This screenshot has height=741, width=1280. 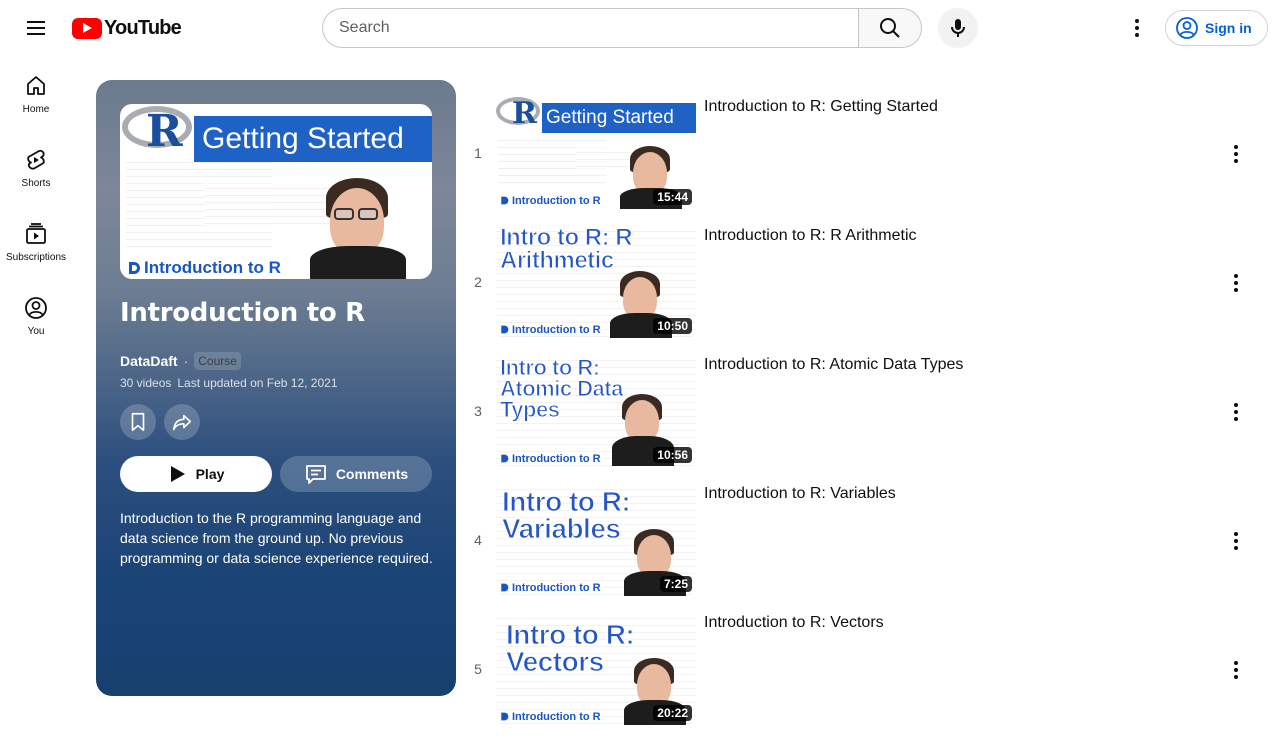 I want to click on playlist-meta: 30 videos Last updated on Feb 12, 2021, so click(x=229, y=383).